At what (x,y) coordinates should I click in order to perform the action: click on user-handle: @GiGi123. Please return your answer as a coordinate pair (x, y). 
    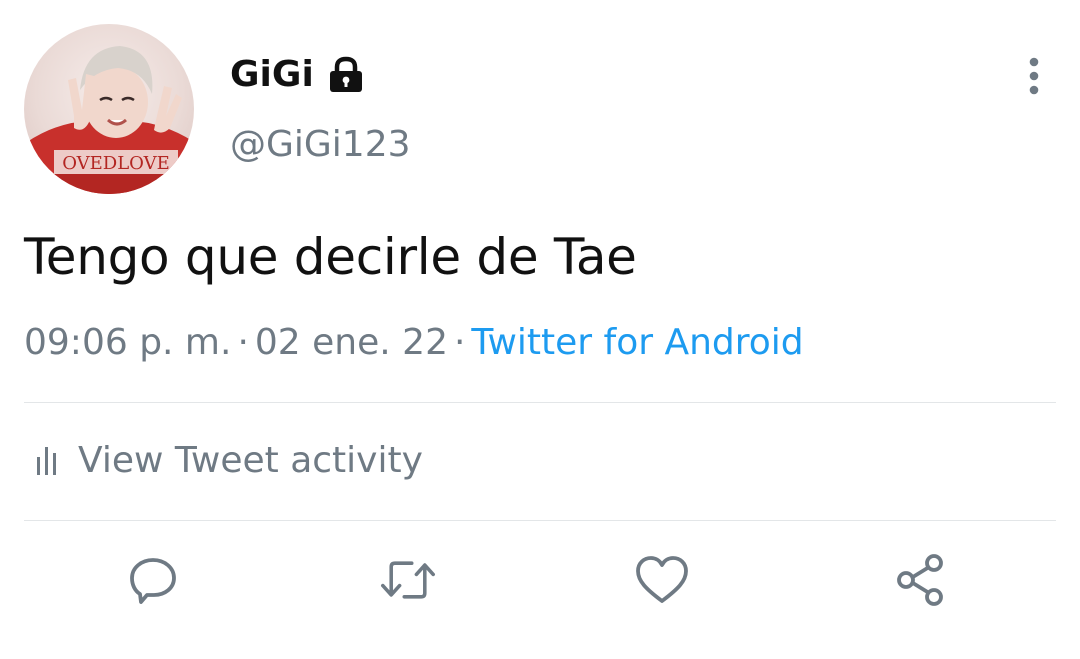
    Looking at the image, I should click on (320, 144).